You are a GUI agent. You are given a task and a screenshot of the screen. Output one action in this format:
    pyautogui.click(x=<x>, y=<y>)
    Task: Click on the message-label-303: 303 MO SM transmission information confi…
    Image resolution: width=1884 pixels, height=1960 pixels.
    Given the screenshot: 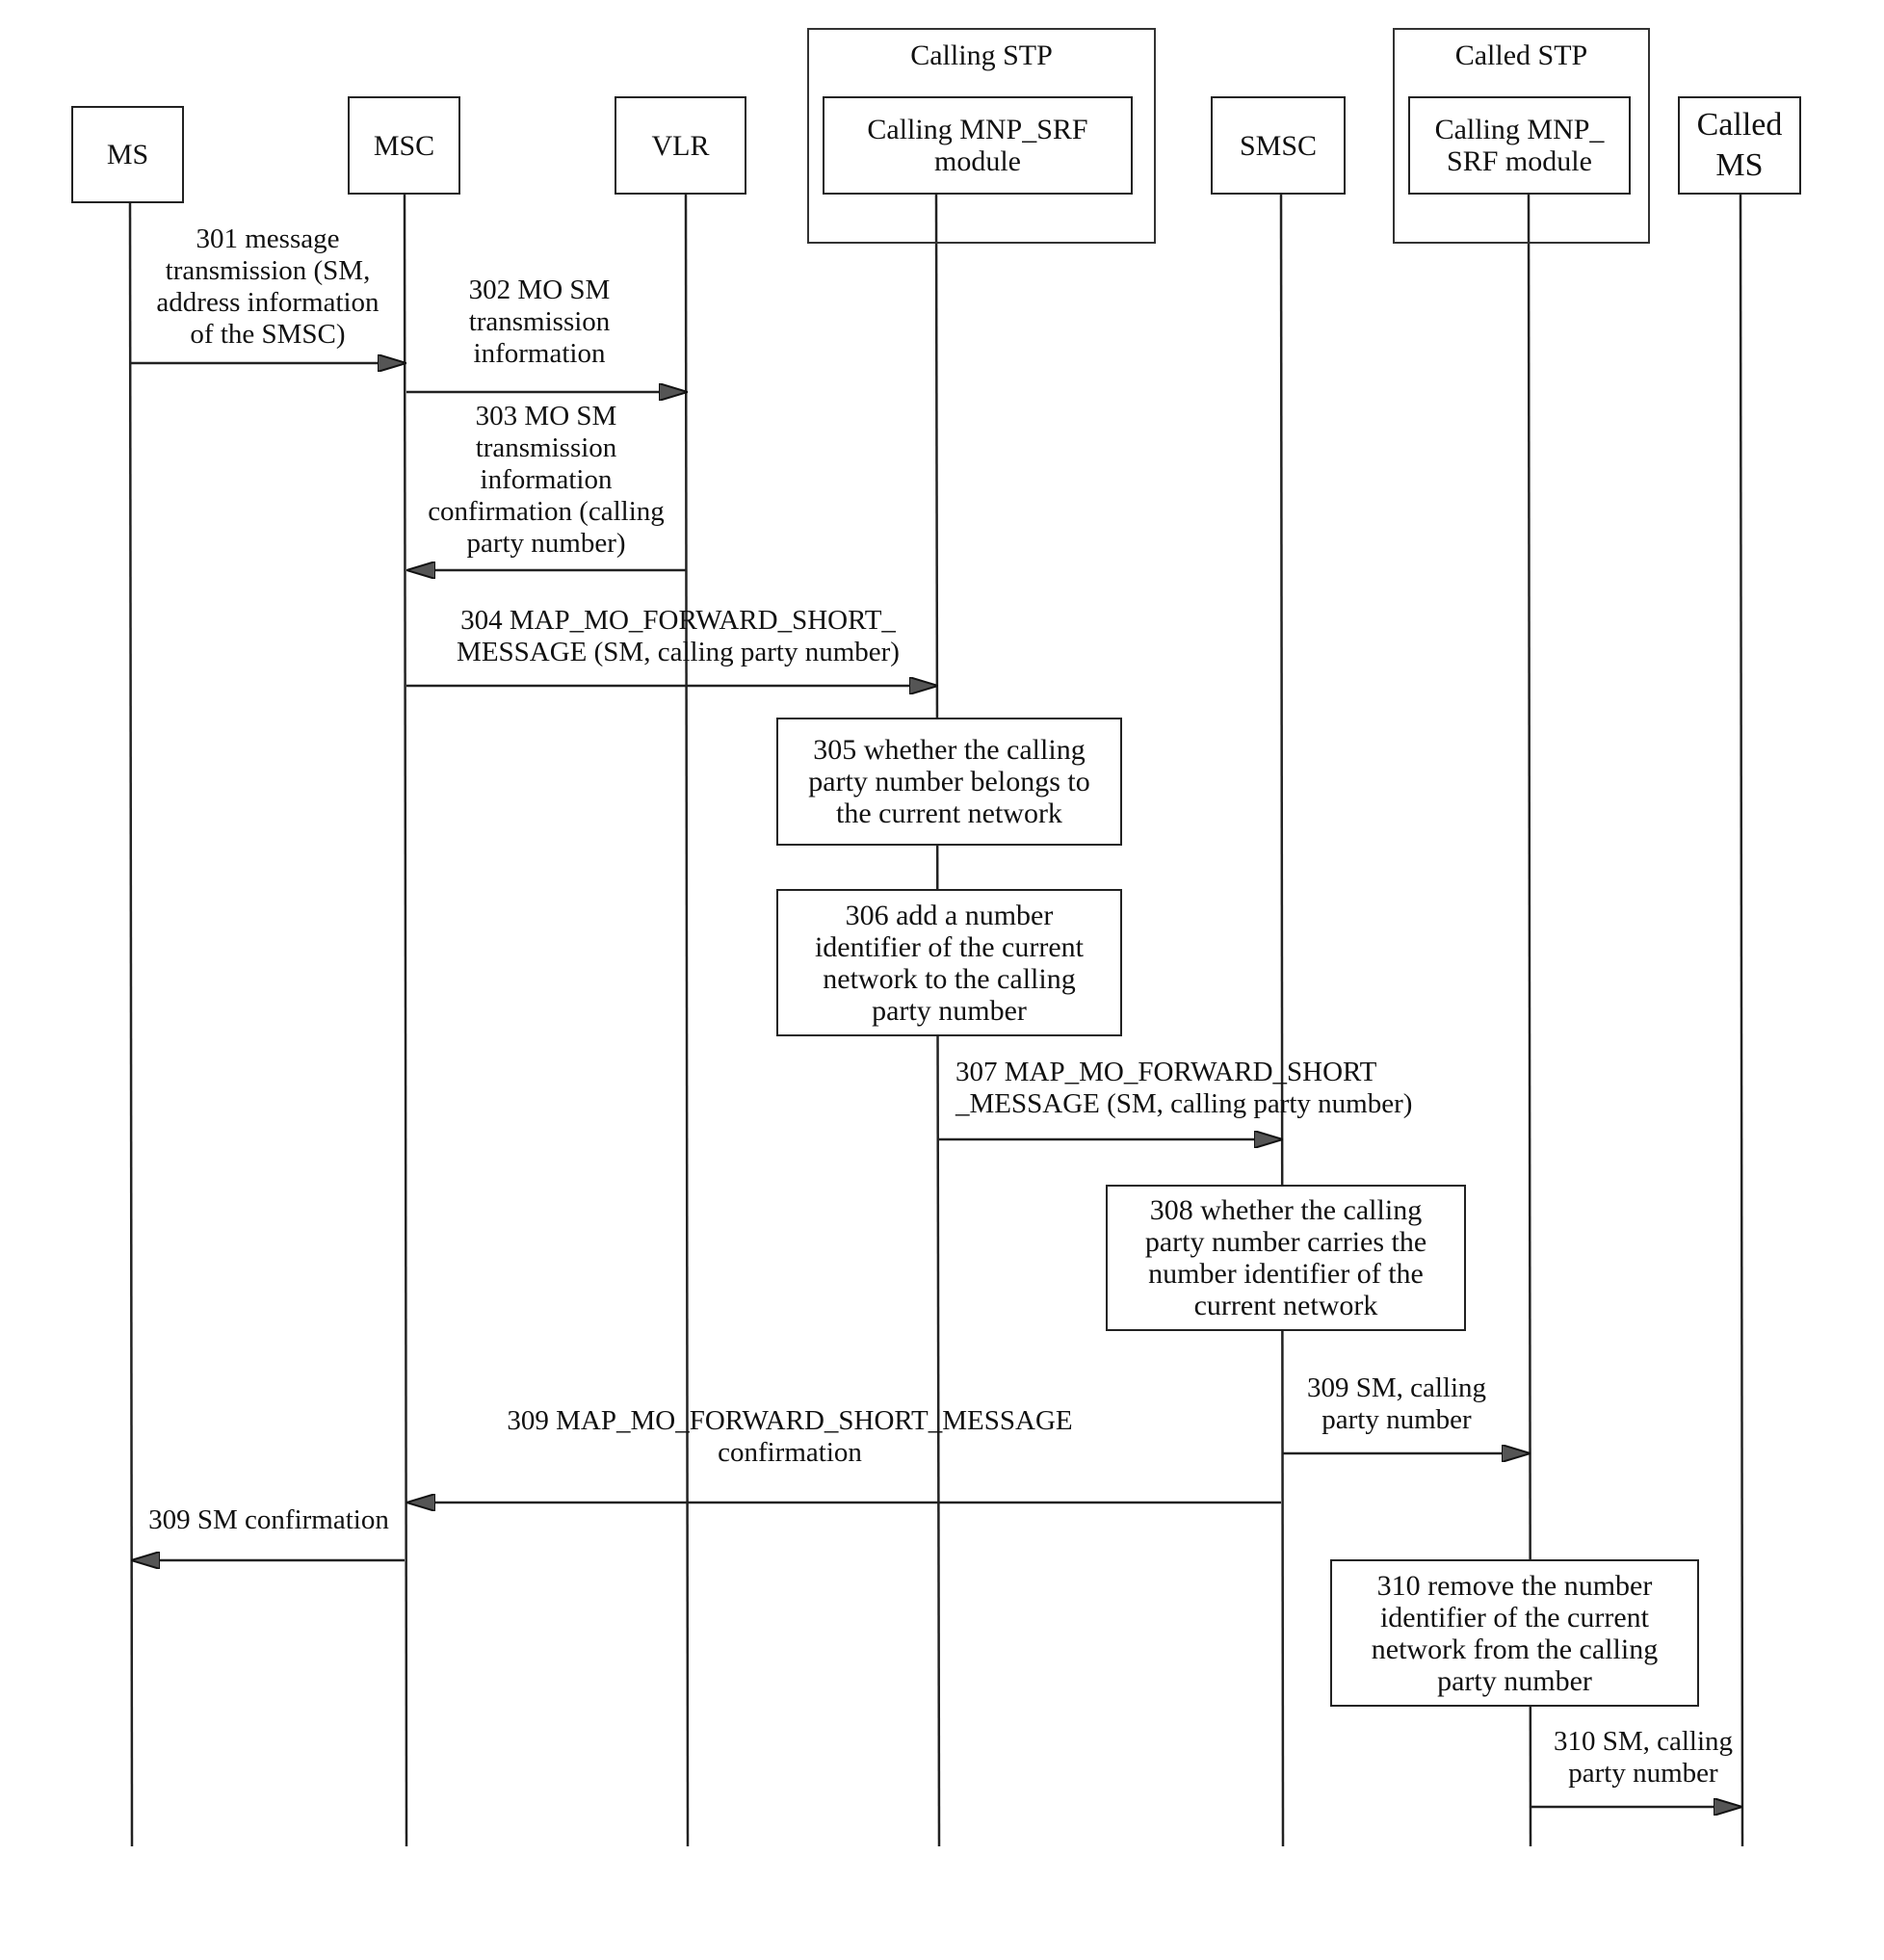 What is the action you would take?
    pyautogui.click(x=546, y=480)
    